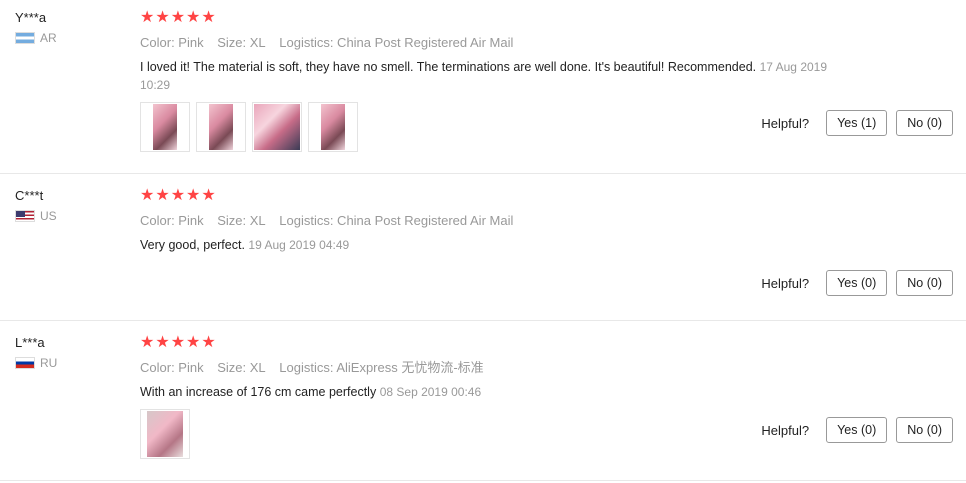 The image size is (966, 483). What do you see at coordinates (192, 245) in the screenshot?
I see `review-text: Very good, perfect.` at bounding box center [192, 245].